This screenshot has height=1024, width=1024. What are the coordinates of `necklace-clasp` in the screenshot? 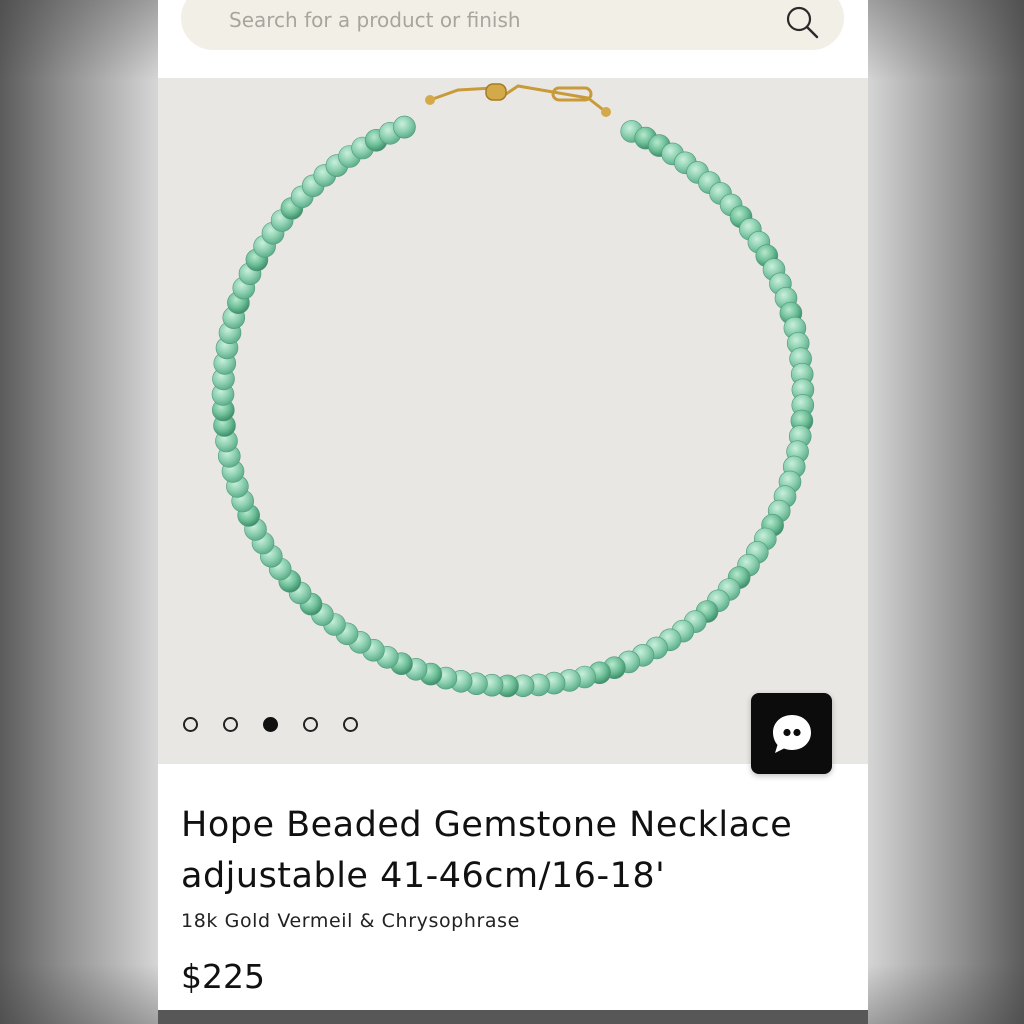 It's located at (518, 100).